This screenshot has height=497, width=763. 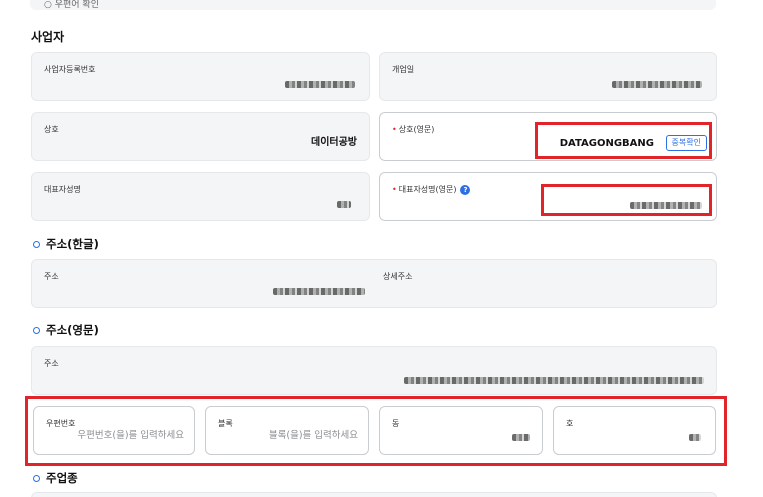 I want to click on section-title-industry: 주업종, so click(x=55, y=478).